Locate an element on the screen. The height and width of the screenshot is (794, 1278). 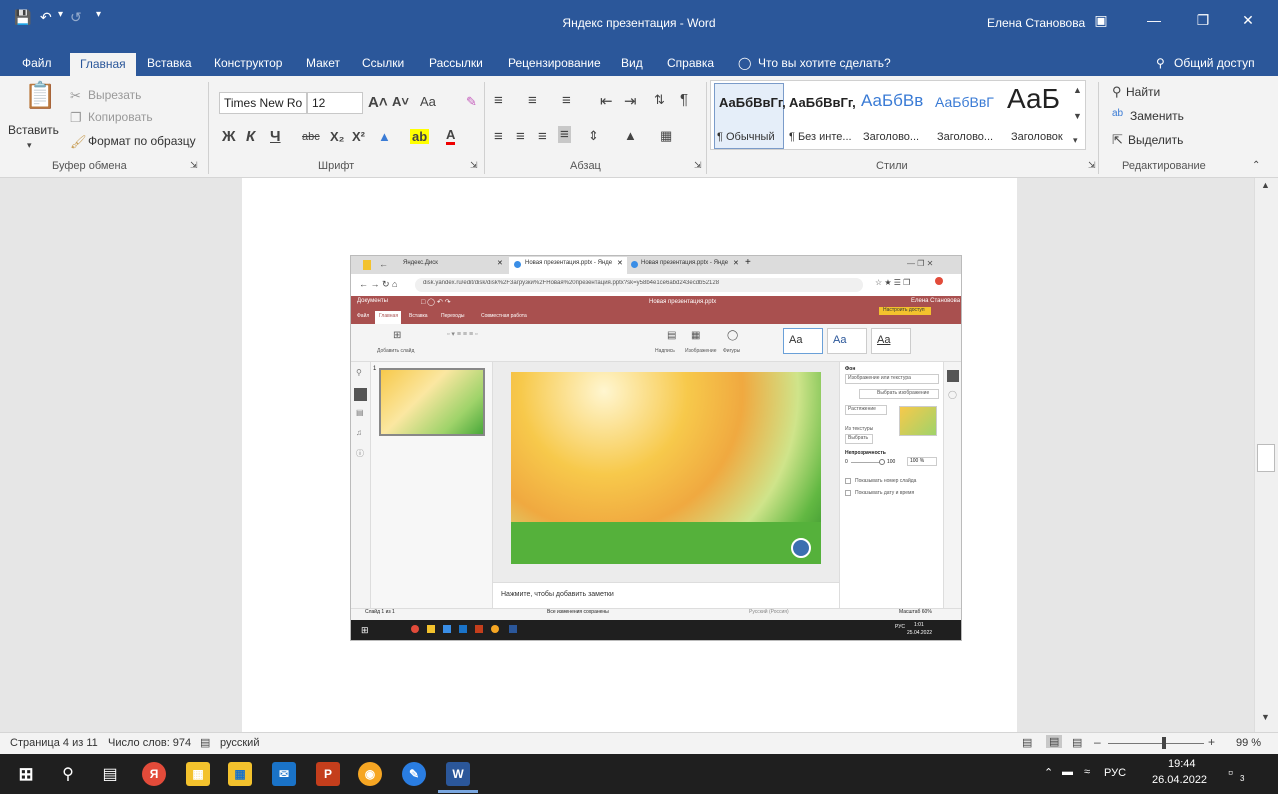
shading-icon: ▲ is located at coordinates (630, 135).